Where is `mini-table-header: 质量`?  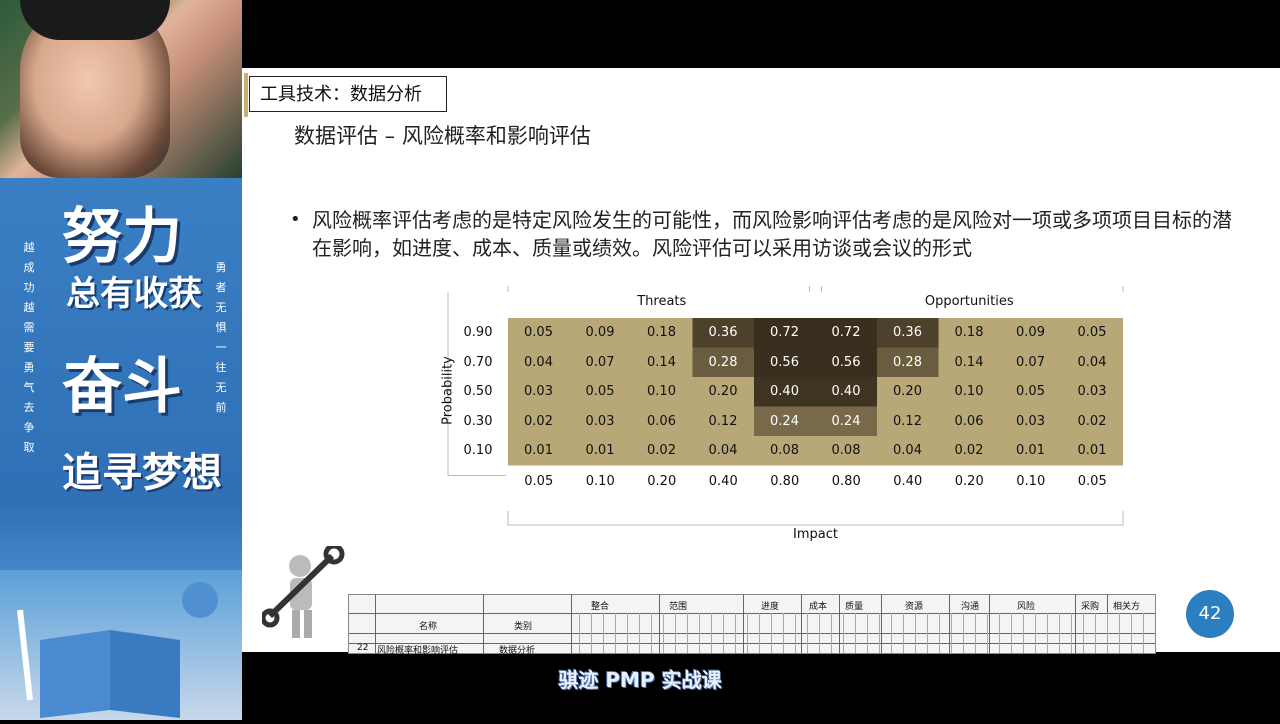 mini-table-header: 质量 is located at coordinates (854, 607).